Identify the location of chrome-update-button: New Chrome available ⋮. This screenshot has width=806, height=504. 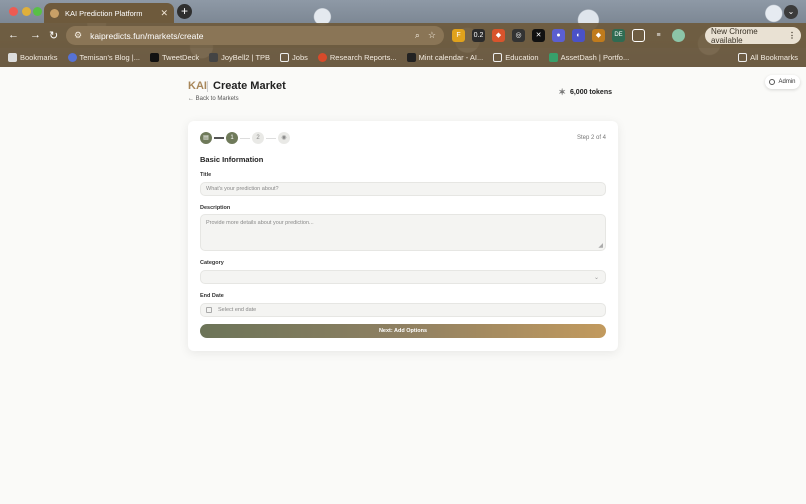
(753, 35).